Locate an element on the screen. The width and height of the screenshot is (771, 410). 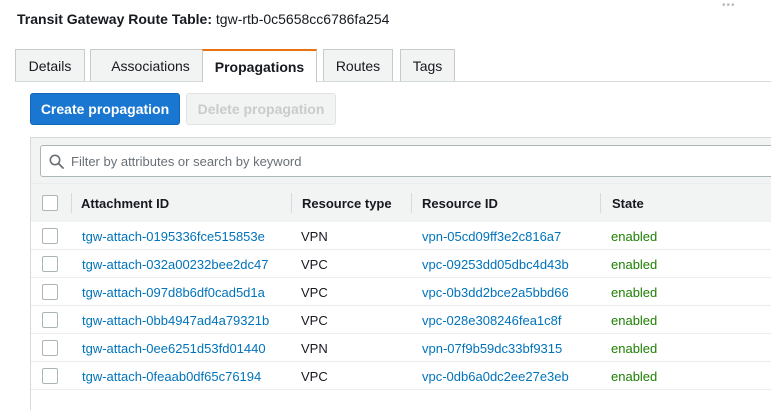
attachment-id-link: tgw-attach-0195336fce515853e is located at coordinates (173, 236).